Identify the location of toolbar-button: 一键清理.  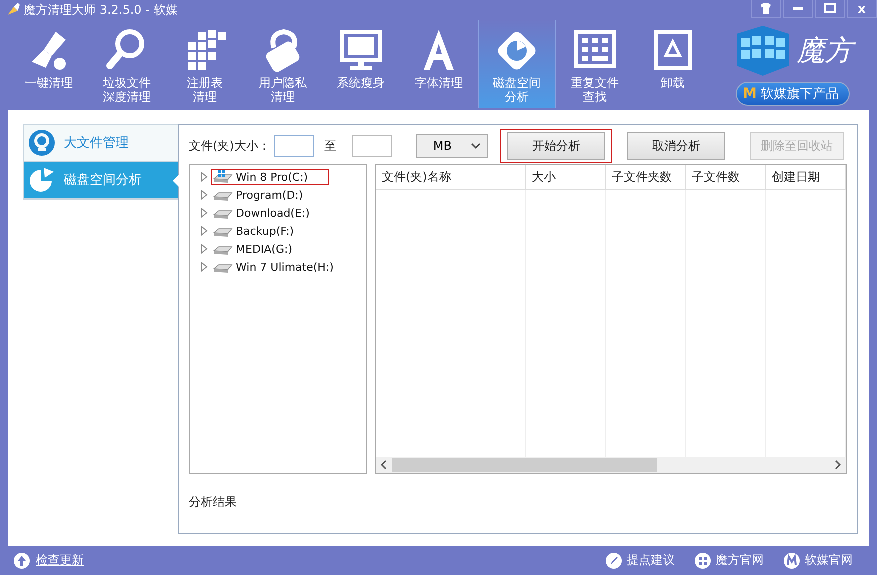
(49, 64).